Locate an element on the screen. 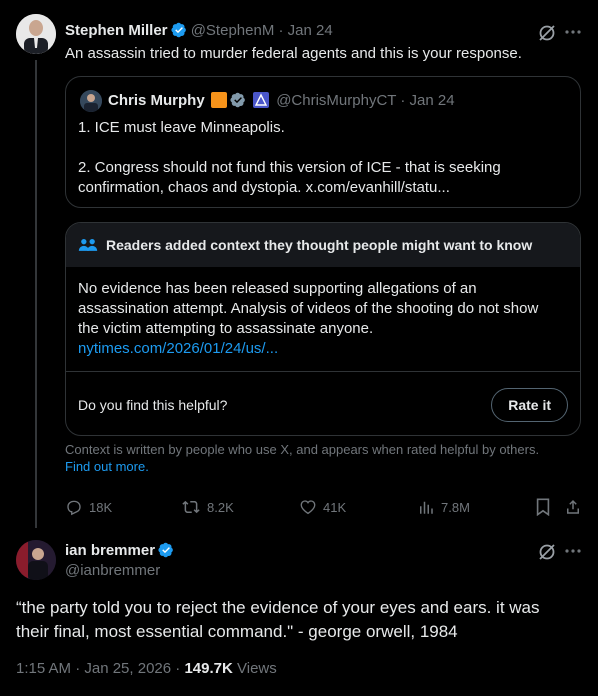  views-count: 7.8M is located at coordinates (455, 507).